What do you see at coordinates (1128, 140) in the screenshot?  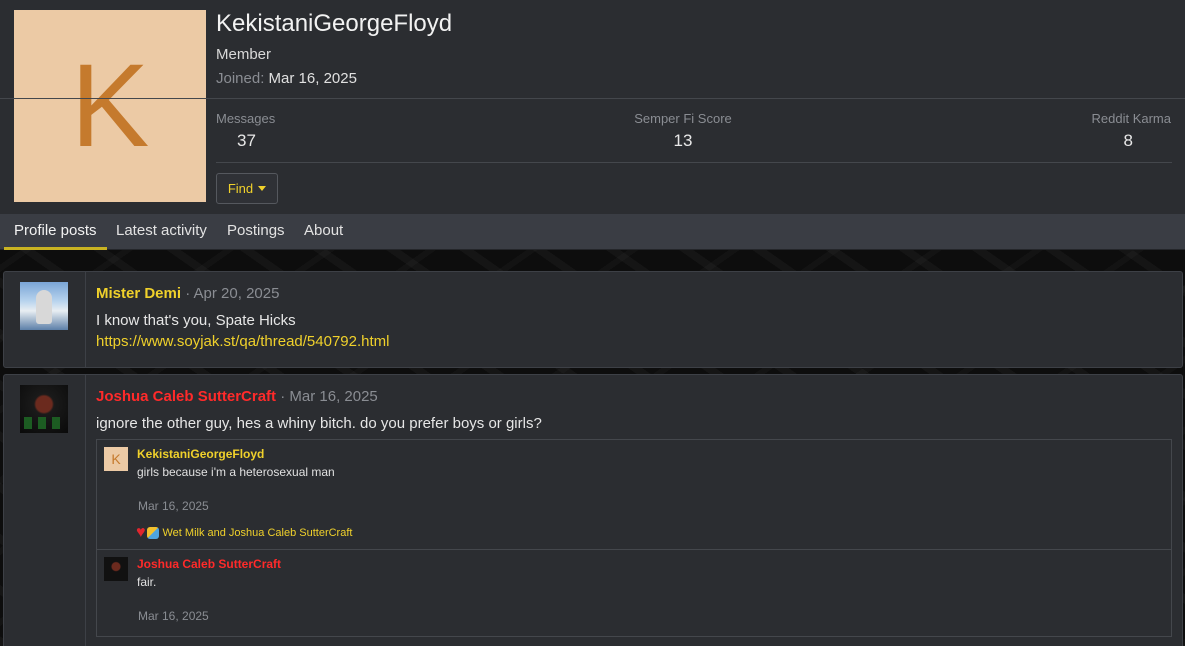 I see `stat-value: 8` at bounding box center [1128, 140].